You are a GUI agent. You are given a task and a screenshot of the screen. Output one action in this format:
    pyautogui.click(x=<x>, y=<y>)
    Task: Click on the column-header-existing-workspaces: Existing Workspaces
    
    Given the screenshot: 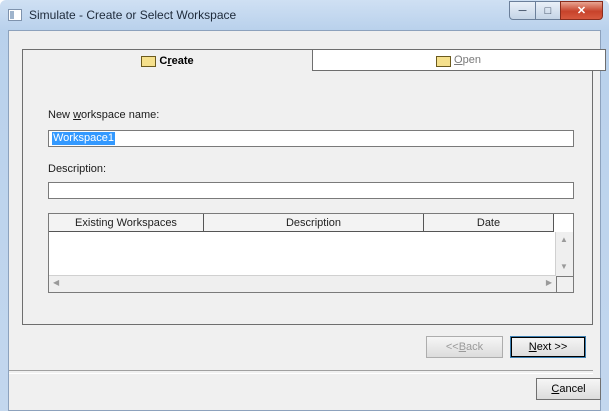 What is the action you would take?
    pyautogui.click(x=126, y=223)
    